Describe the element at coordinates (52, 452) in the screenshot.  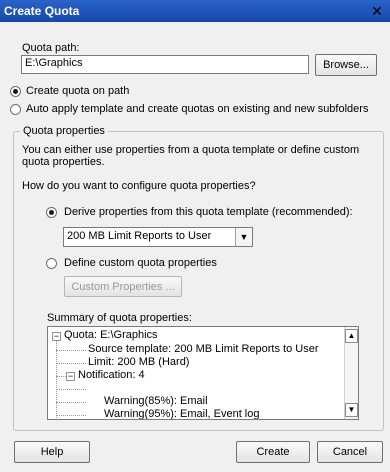
I see `help-button: Help` at that location.